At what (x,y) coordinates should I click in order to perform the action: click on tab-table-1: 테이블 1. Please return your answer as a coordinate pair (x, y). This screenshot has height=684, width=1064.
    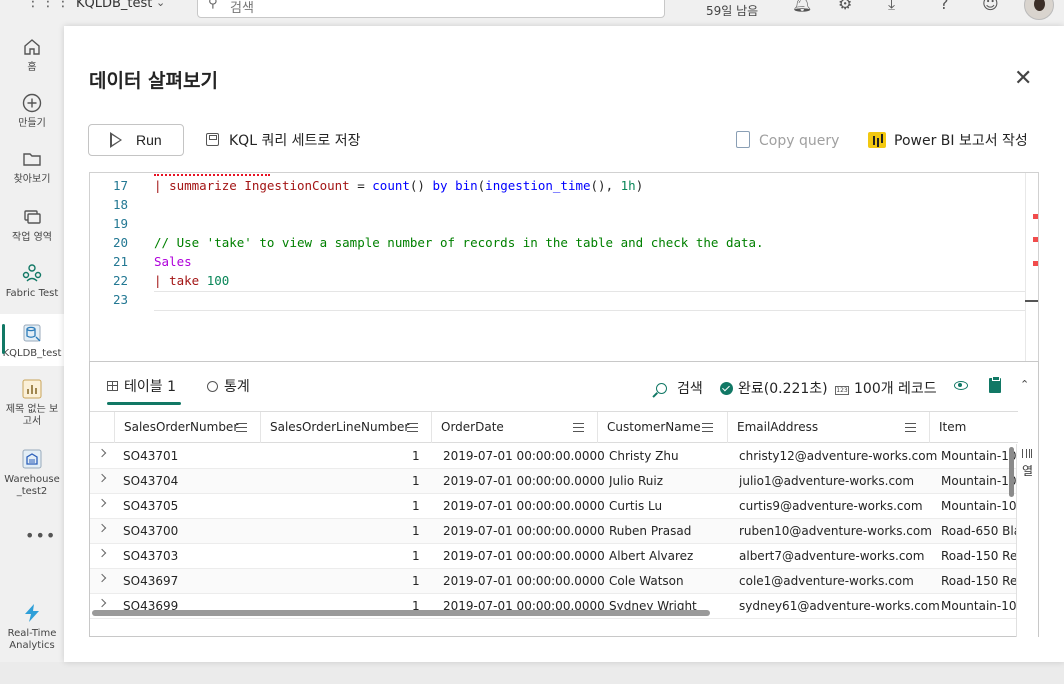
    Looking at the image, I should click on (144, 390).